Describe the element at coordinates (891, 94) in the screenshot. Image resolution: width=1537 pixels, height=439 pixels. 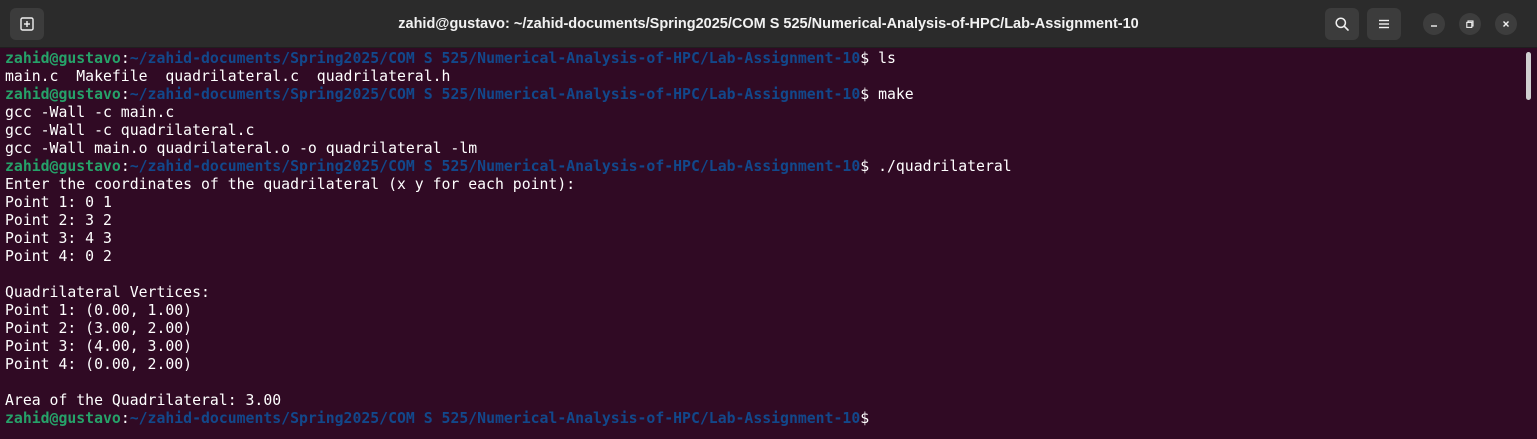
I see `command-text: make` at that location.